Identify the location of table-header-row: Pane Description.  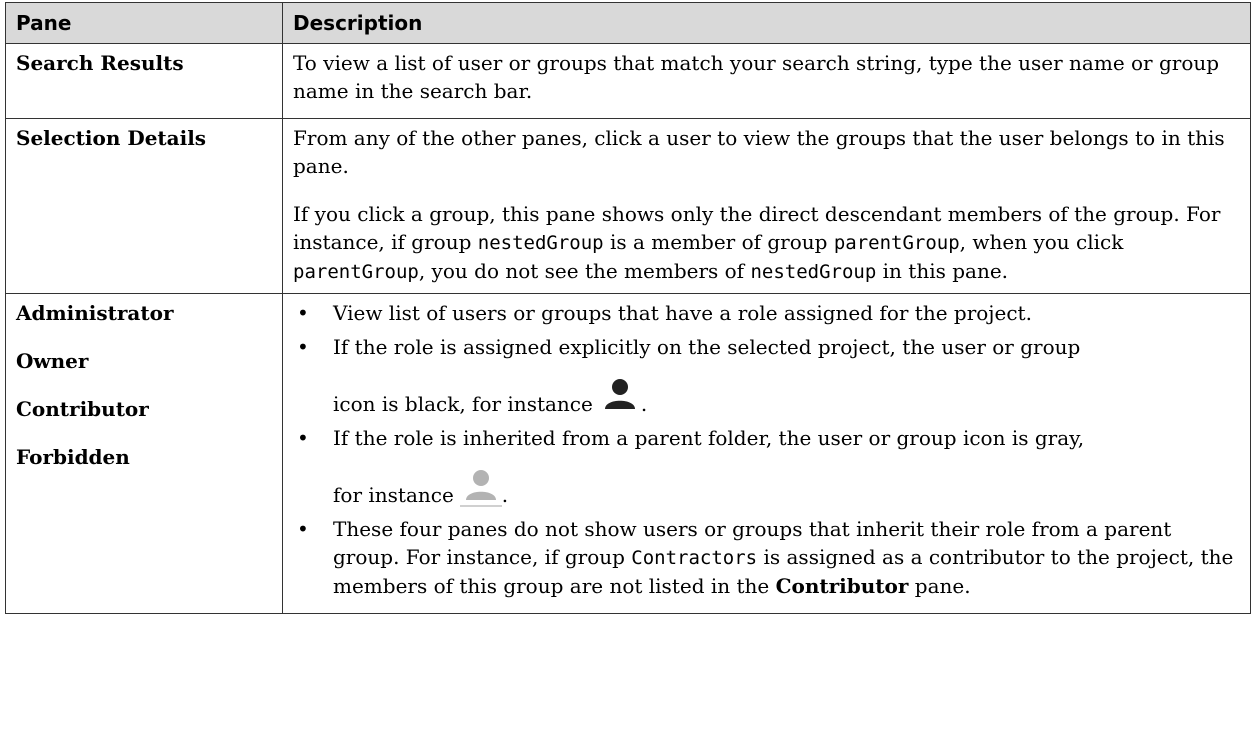
(628, 23).